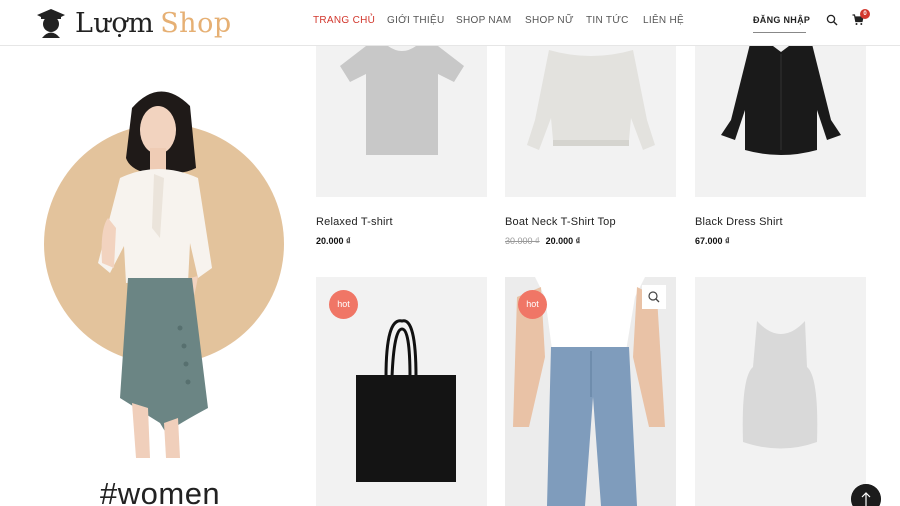 This screenshot has width=900, height=506. I want to click on product-price: 30.000 ₫ 20.000 ₫, so click(542, 241).